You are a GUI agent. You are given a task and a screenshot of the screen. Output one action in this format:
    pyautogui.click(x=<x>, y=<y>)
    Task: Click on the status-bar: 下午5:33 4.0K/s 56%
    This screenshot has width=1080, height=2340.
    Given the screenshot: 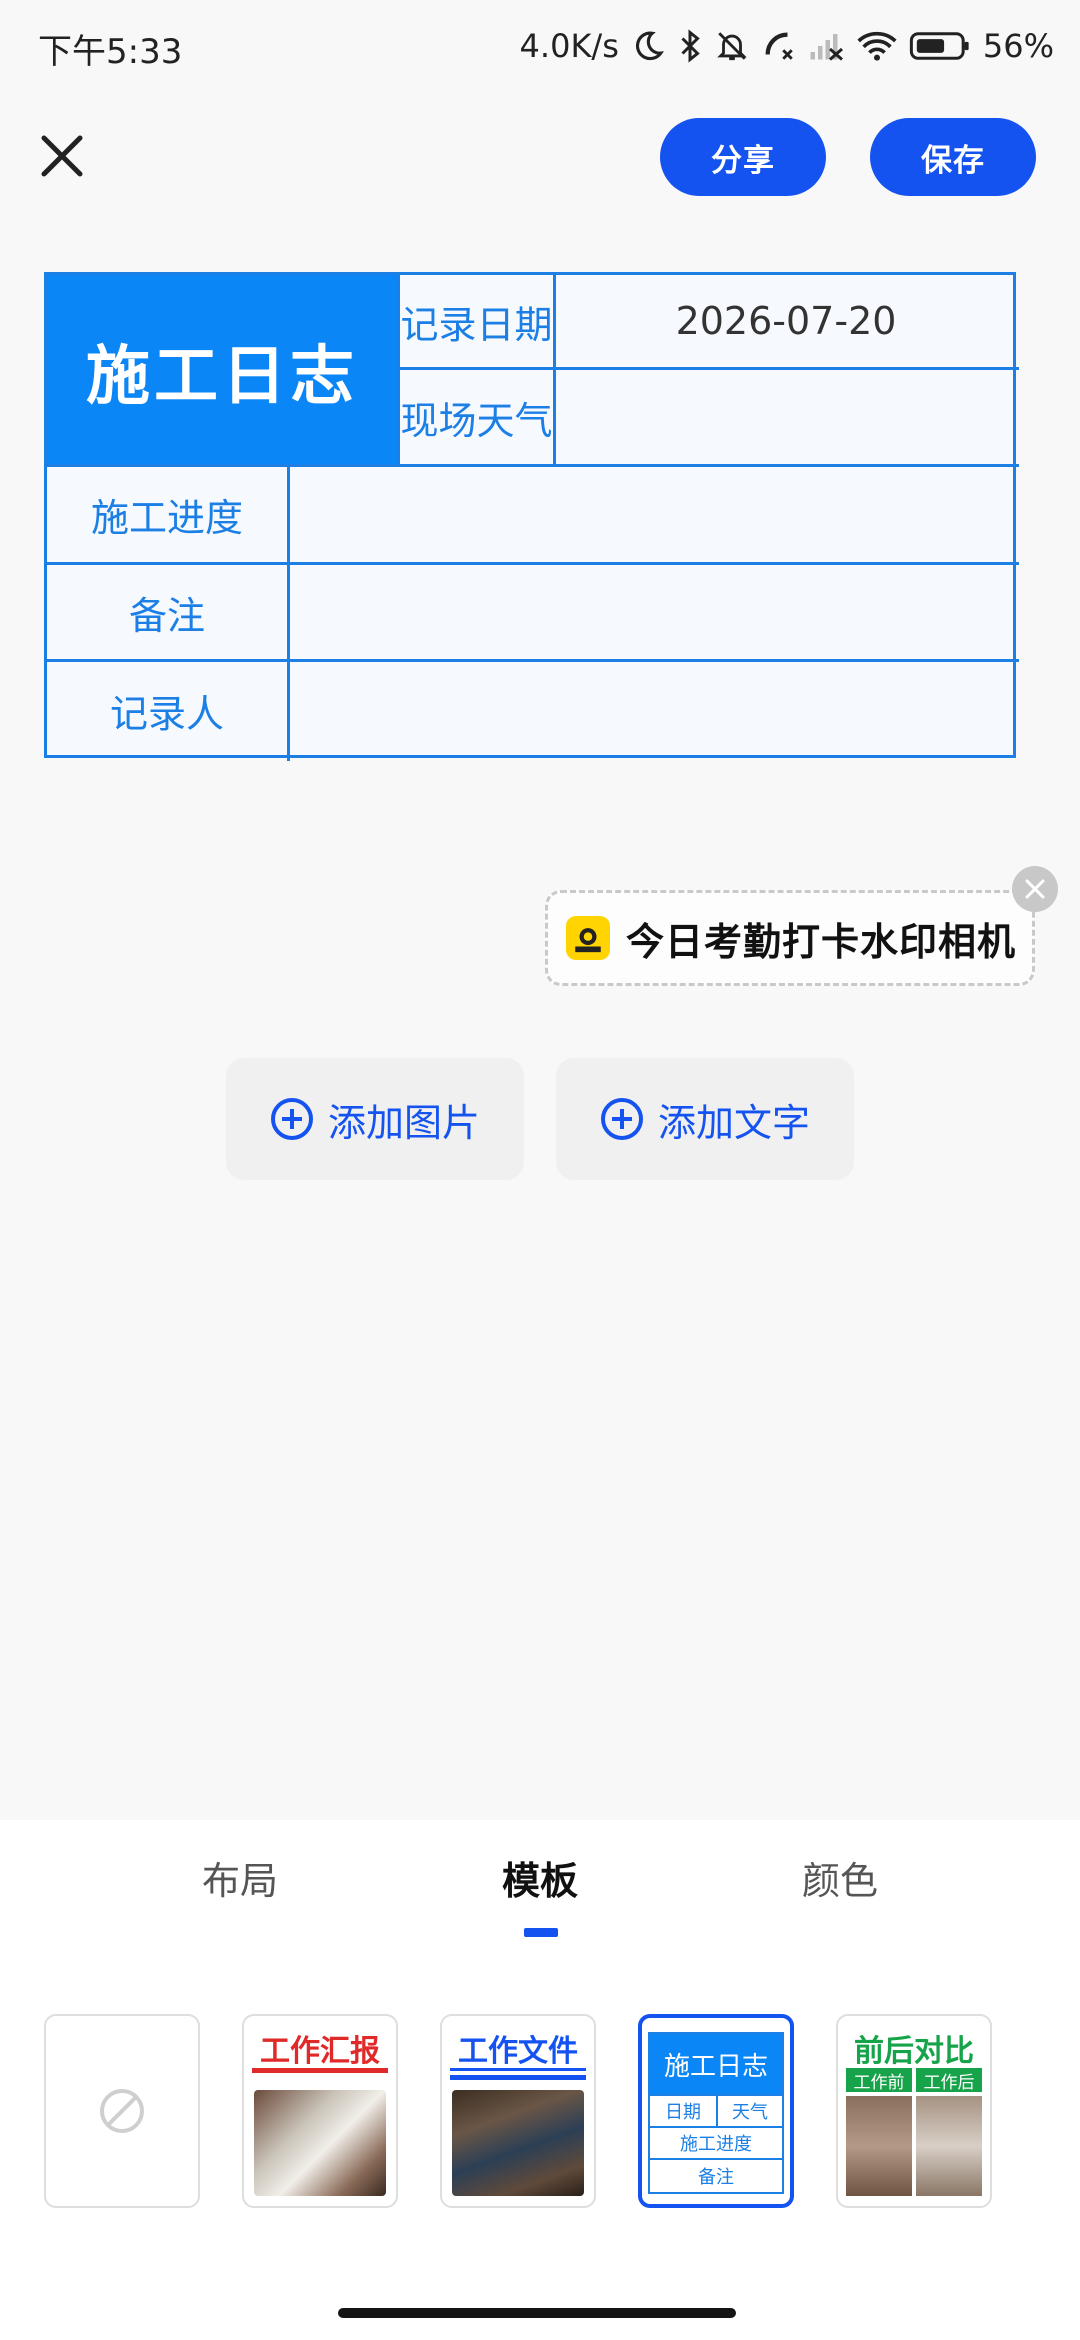 What is the action you would take?
    pyautogui.click(x=540, y=46)
    